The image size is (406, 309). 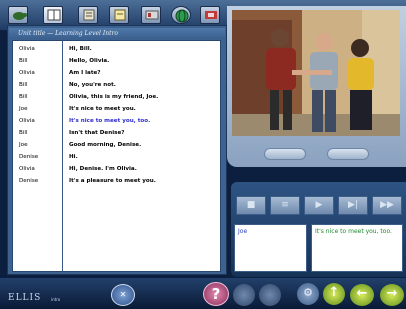 I want to click on left-arrow-icon: ←, so click(x=362, y=293).